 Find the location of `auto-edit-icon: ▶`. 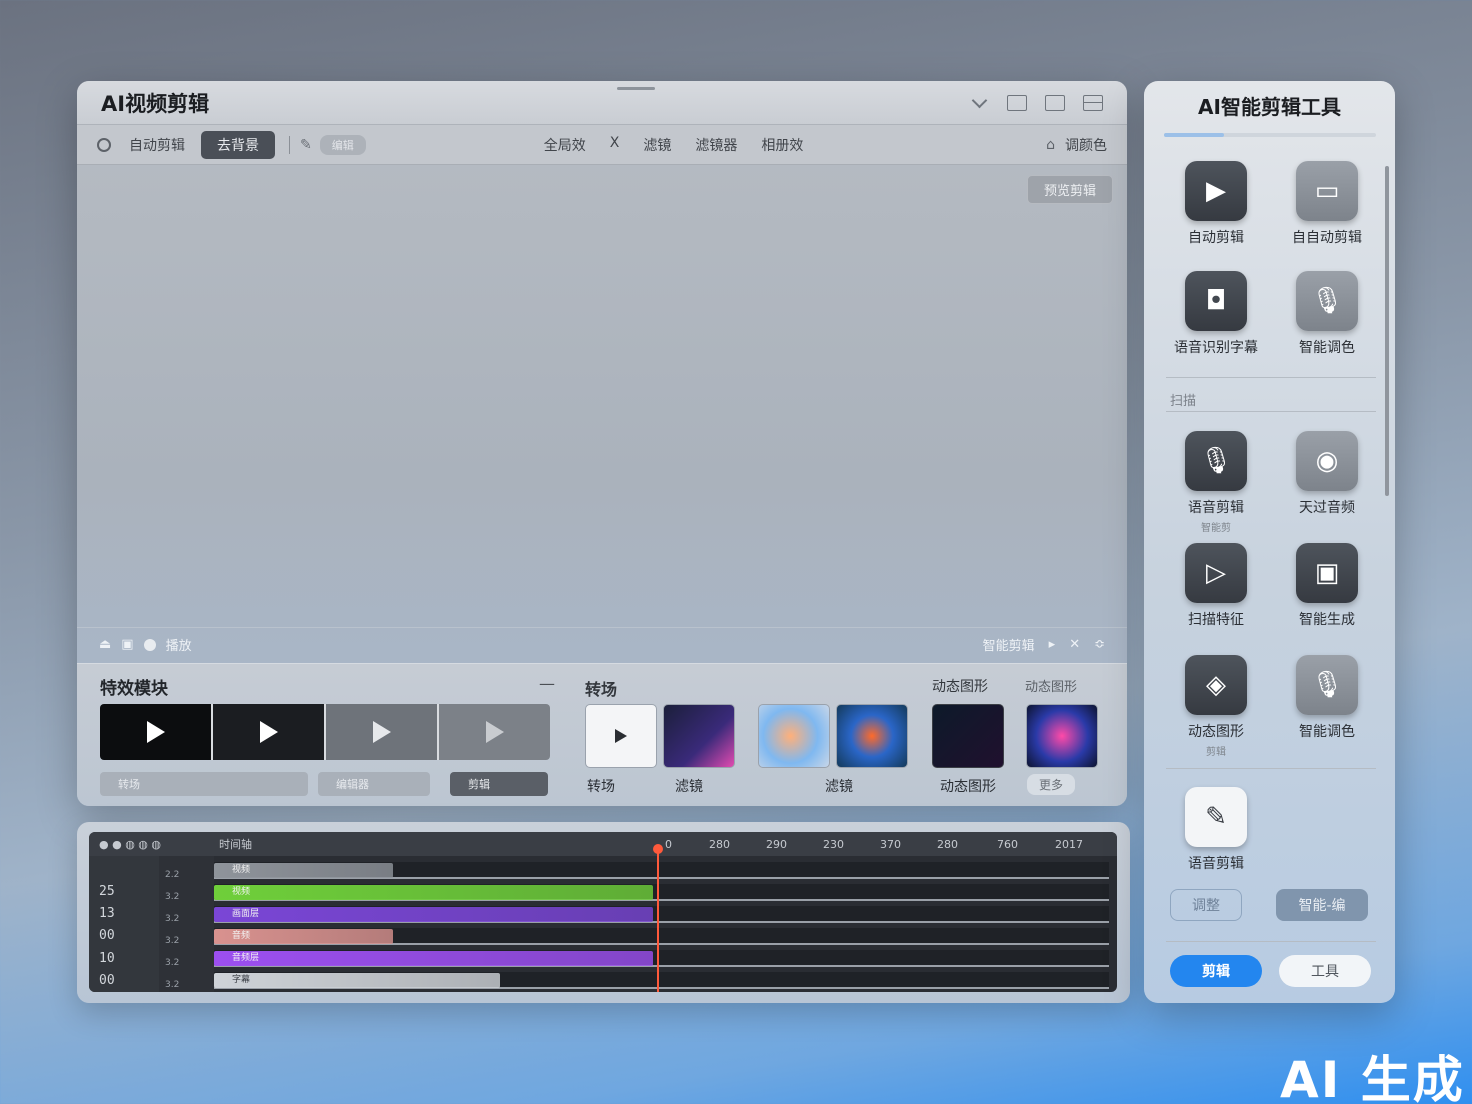

auto-edit-icon: ▶ is located at coordinates (1216, 191).